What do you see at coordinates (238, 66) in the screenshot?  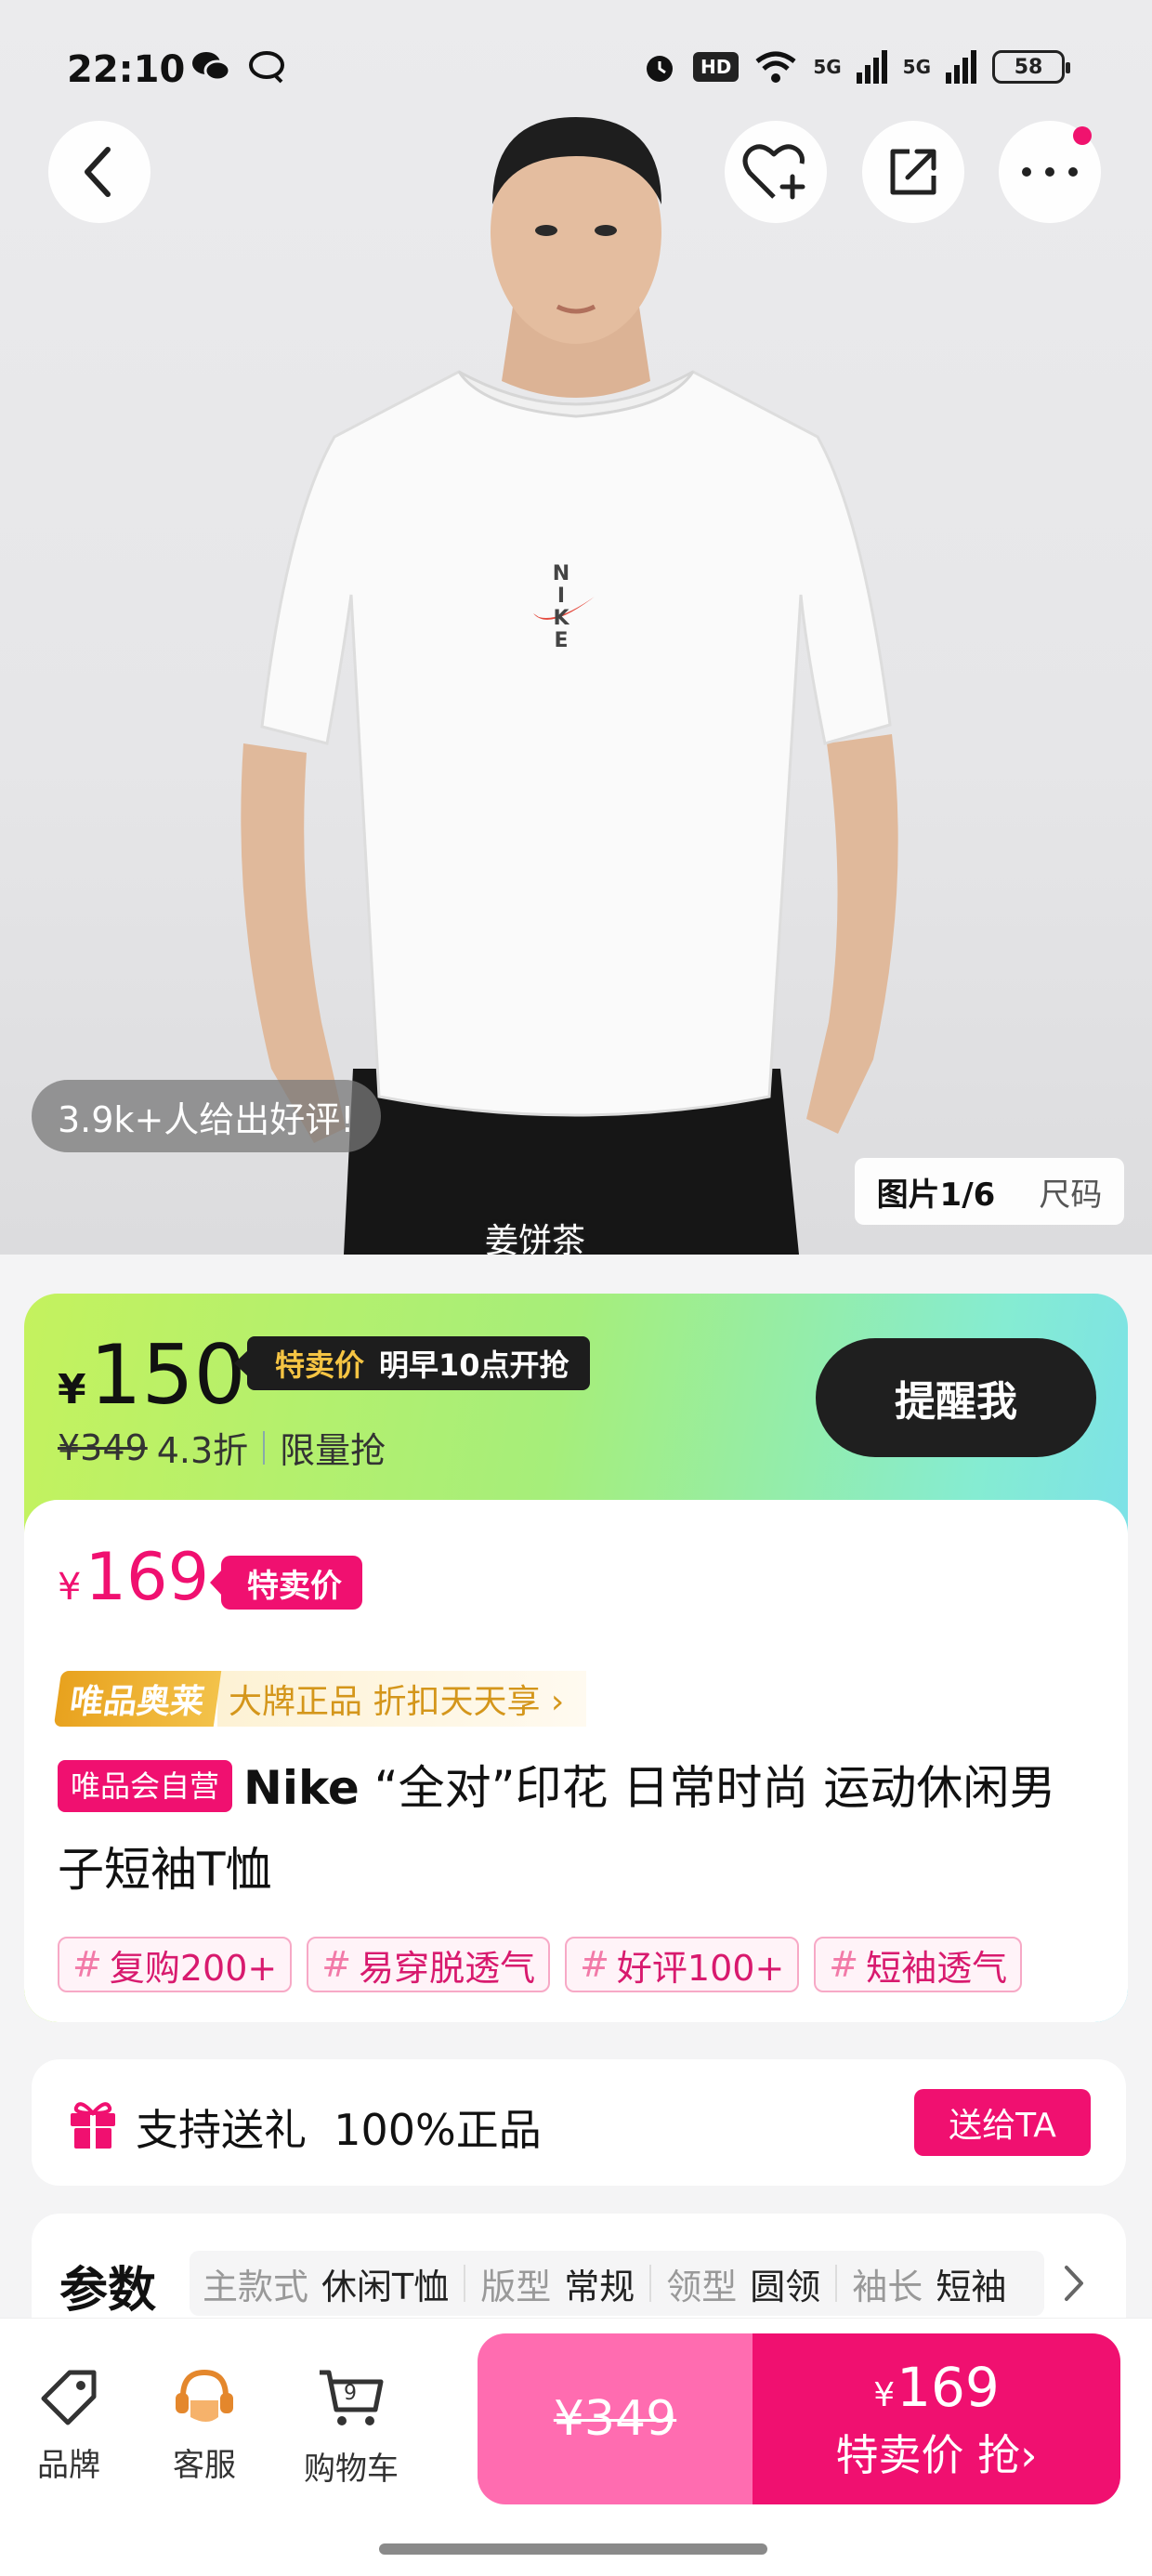 I see `status-notification-icons` at bounding box center [238, 66].